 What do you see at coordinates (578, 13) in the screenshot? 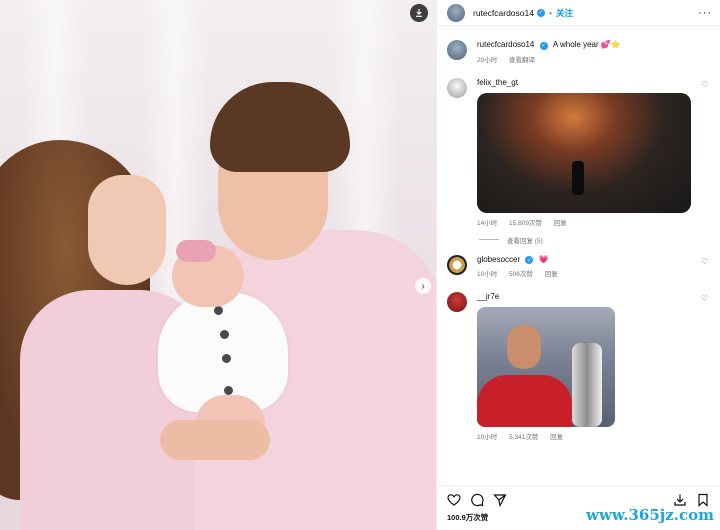
I see `post-header: rutecfcardoso14 ✓ • 关注 ···` at bounding box center [578, 13].